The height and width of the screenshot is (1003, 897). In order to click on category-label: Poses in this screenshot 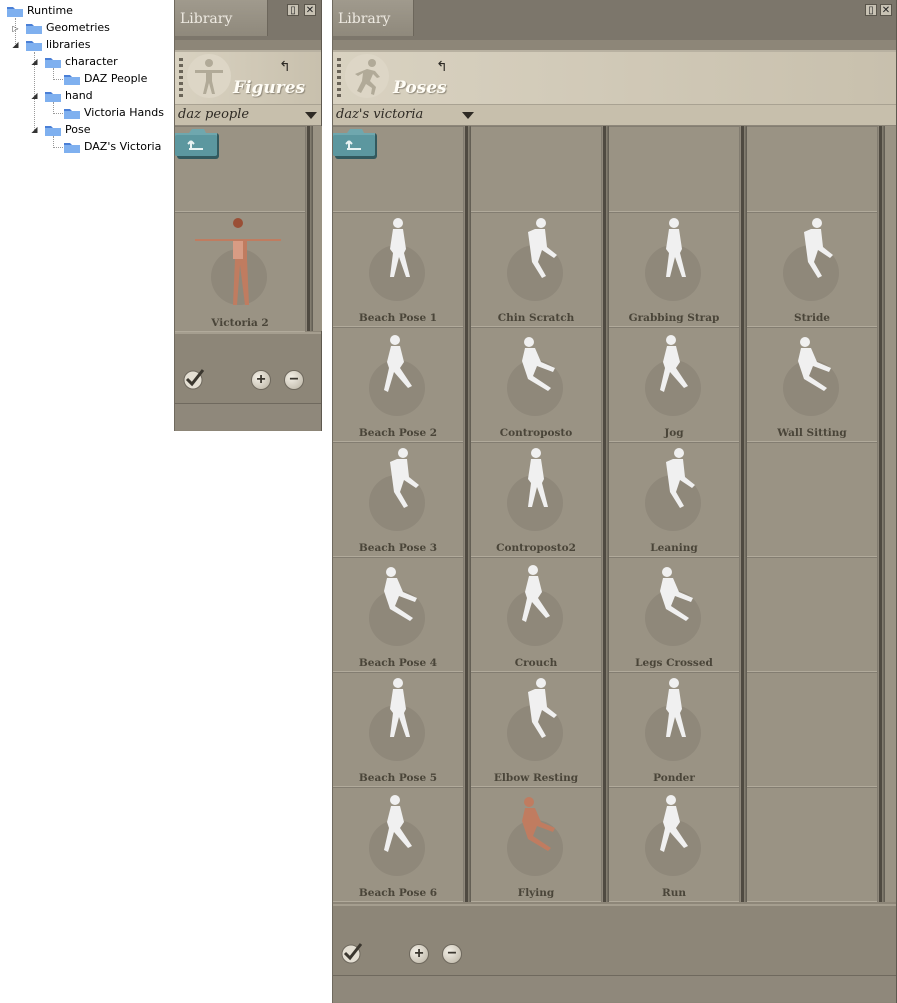, I will do `click(420, 88)`.